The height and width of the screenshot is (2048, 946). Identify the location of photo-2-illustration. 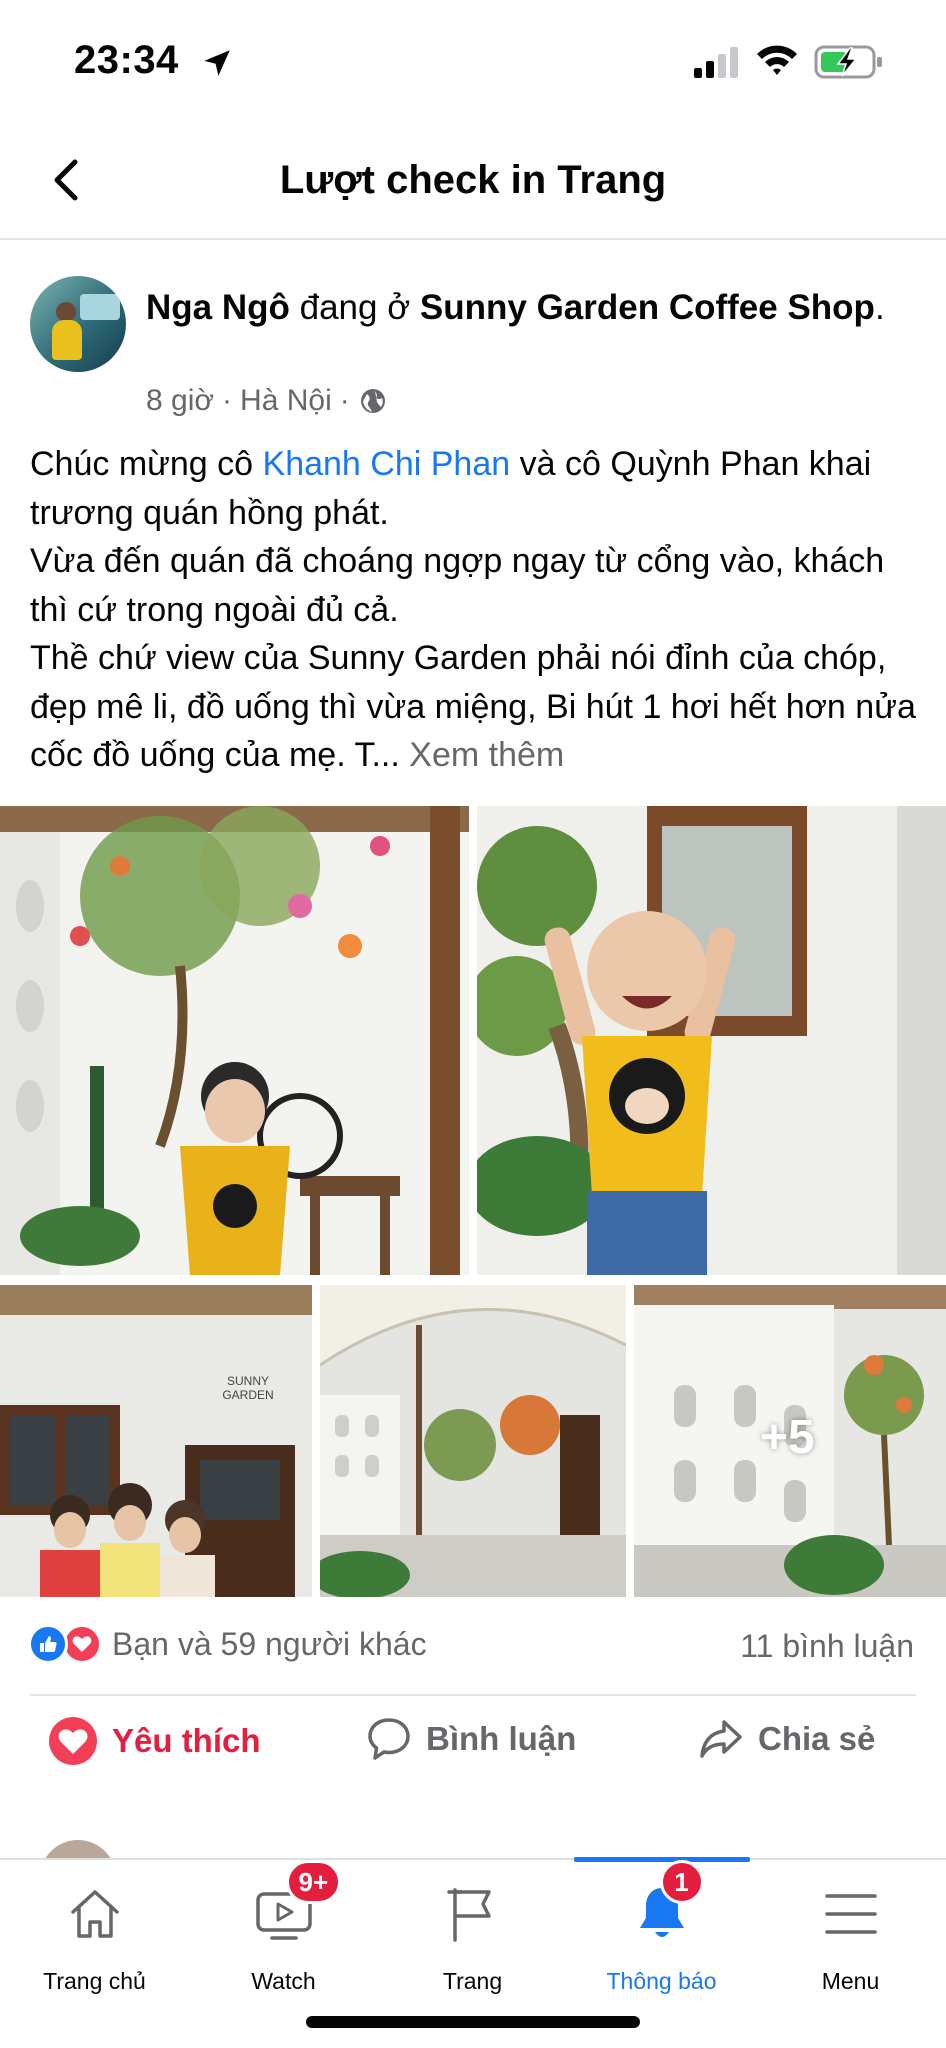
(711, 1040).